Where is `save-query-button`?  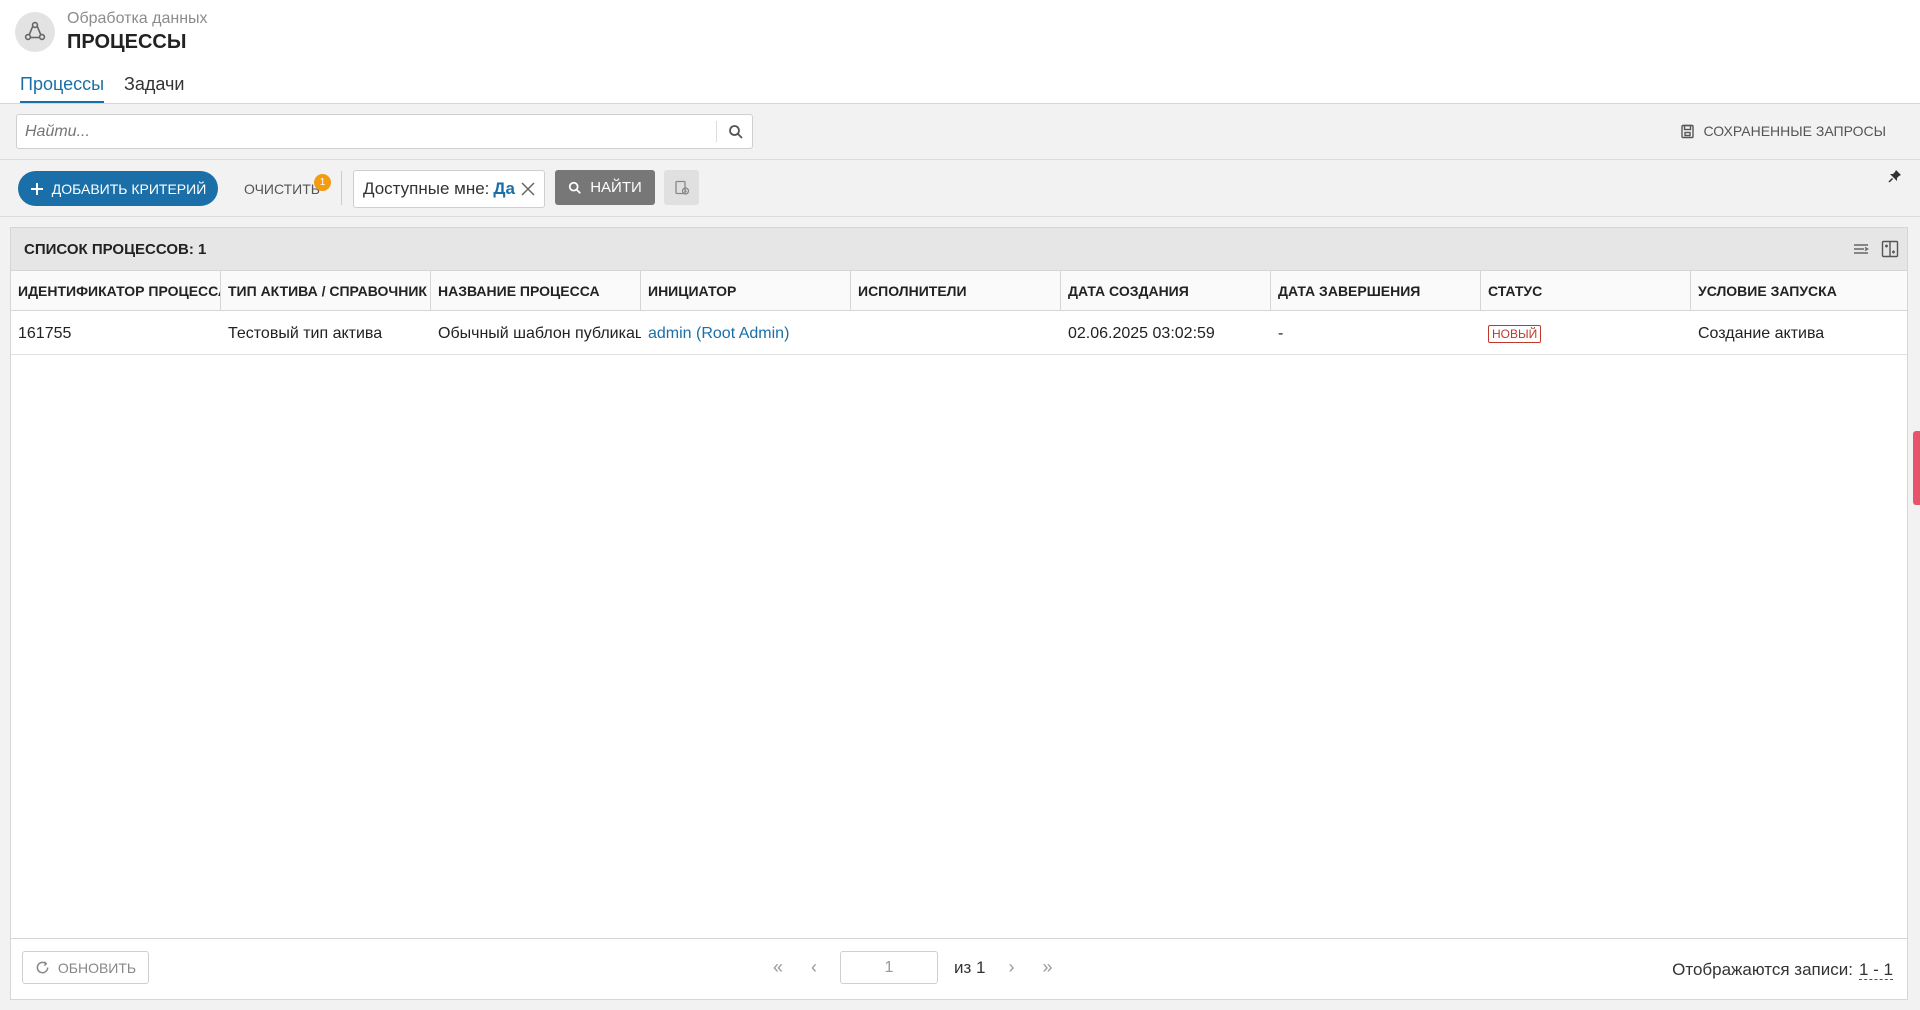
save-query-button is located at coordinates (681, 187).